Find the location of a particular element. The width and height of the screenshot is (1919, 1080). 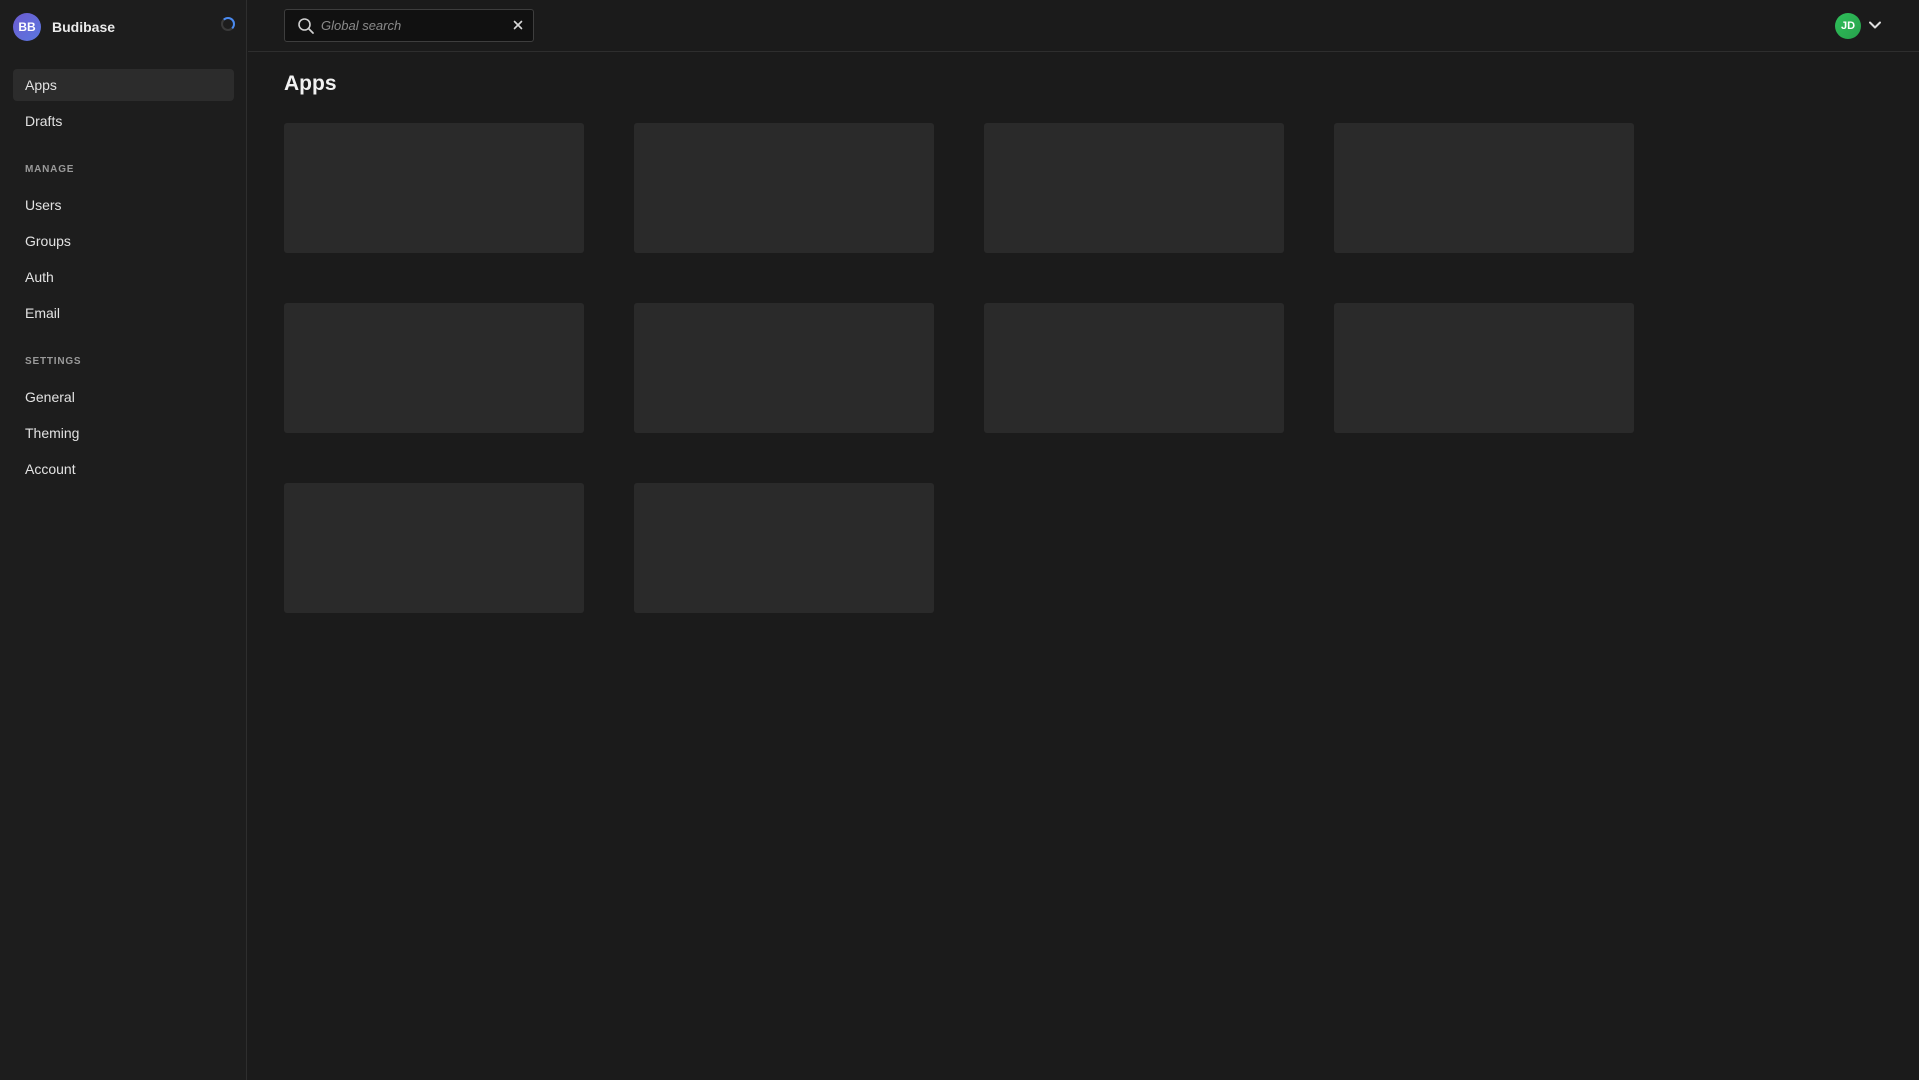

brand: BB Budibase is located at coordinates (124, 27).